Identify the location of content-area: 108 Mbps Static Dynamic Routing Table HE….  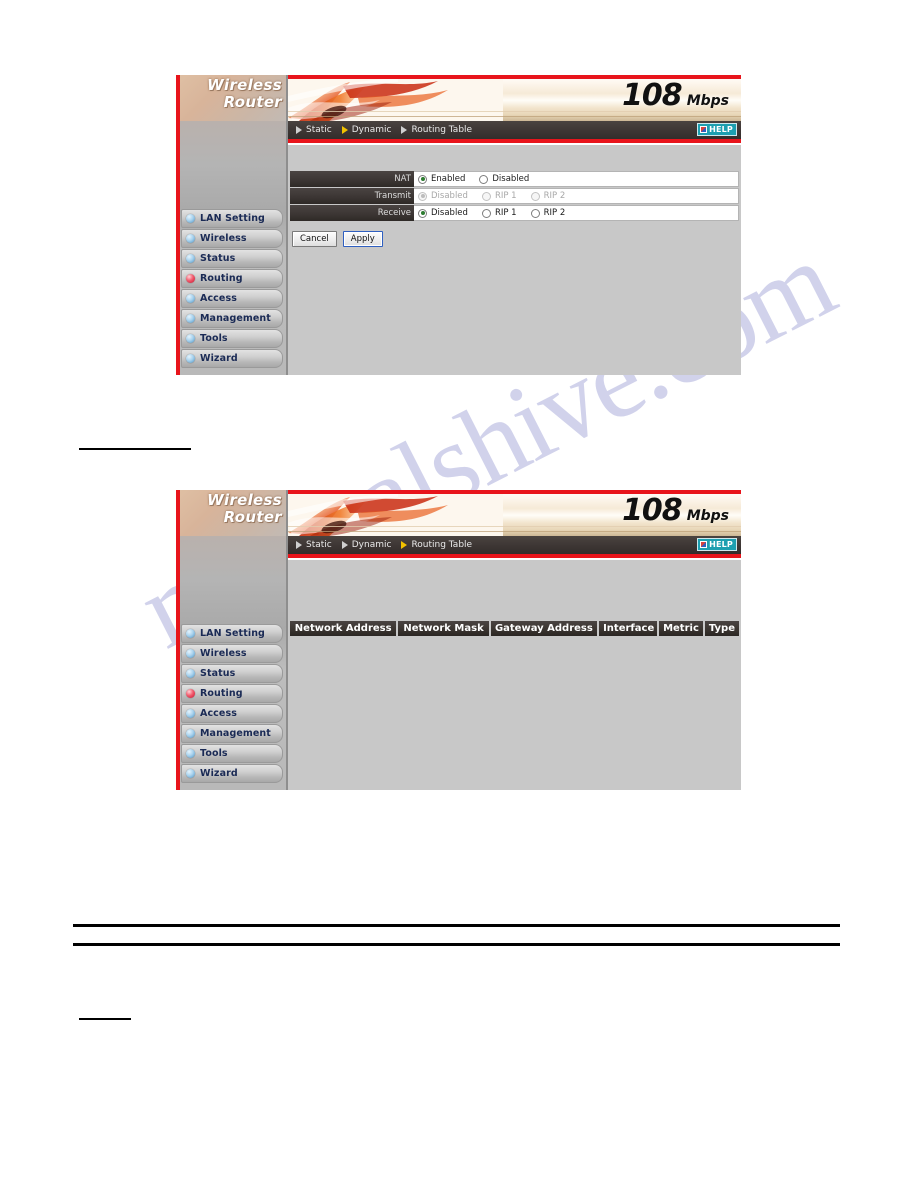
(514, 640).